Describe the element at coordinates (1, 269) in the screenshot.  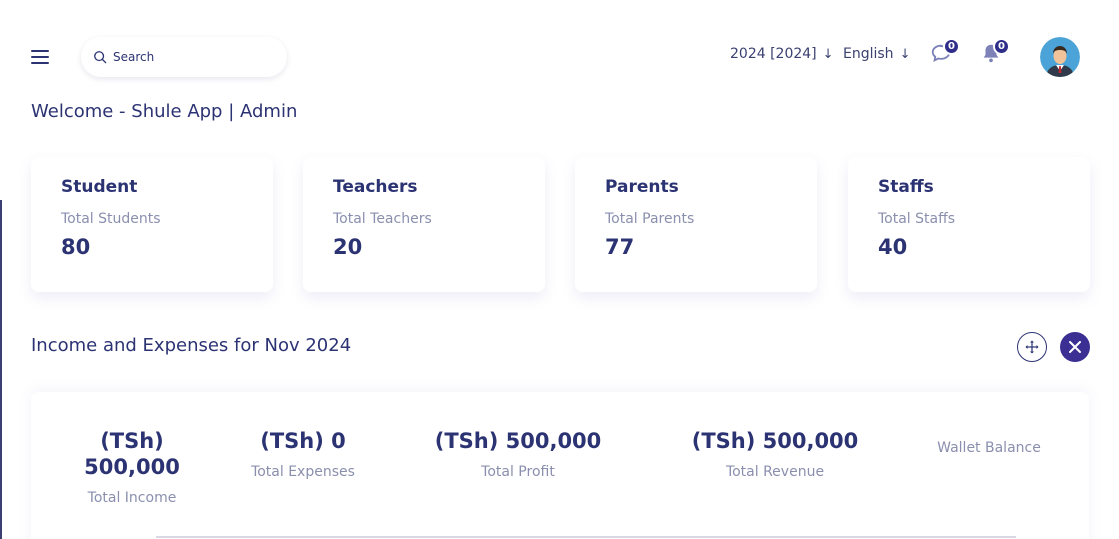
I see `left-edge` at that location.